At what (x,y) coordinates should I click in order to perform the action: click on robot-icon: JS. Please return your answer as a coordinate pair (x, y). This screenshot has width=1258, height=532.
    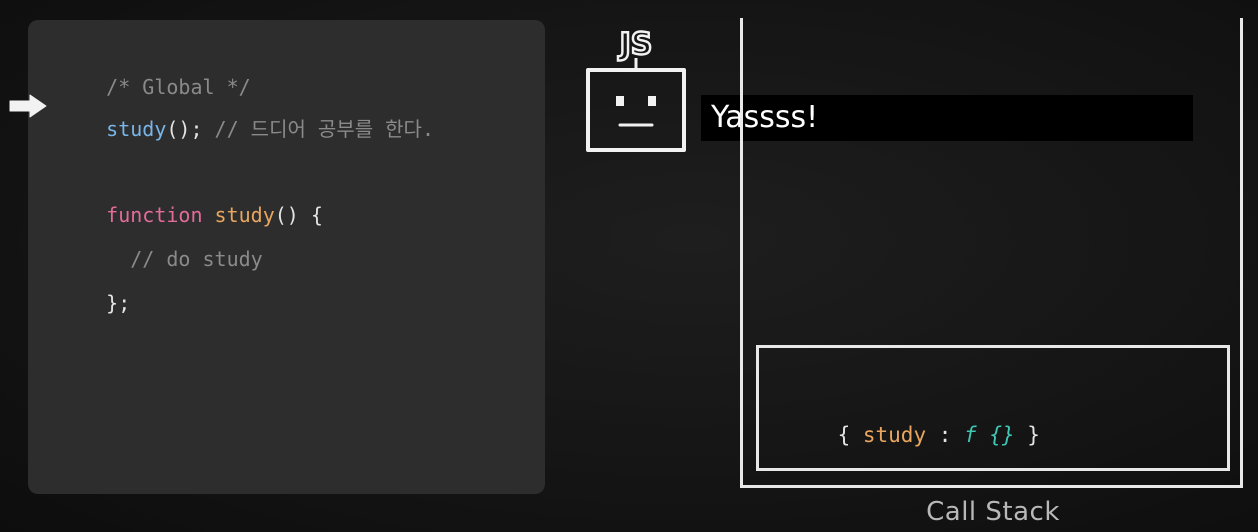
    Looking at the image, I should click on (636, 89).